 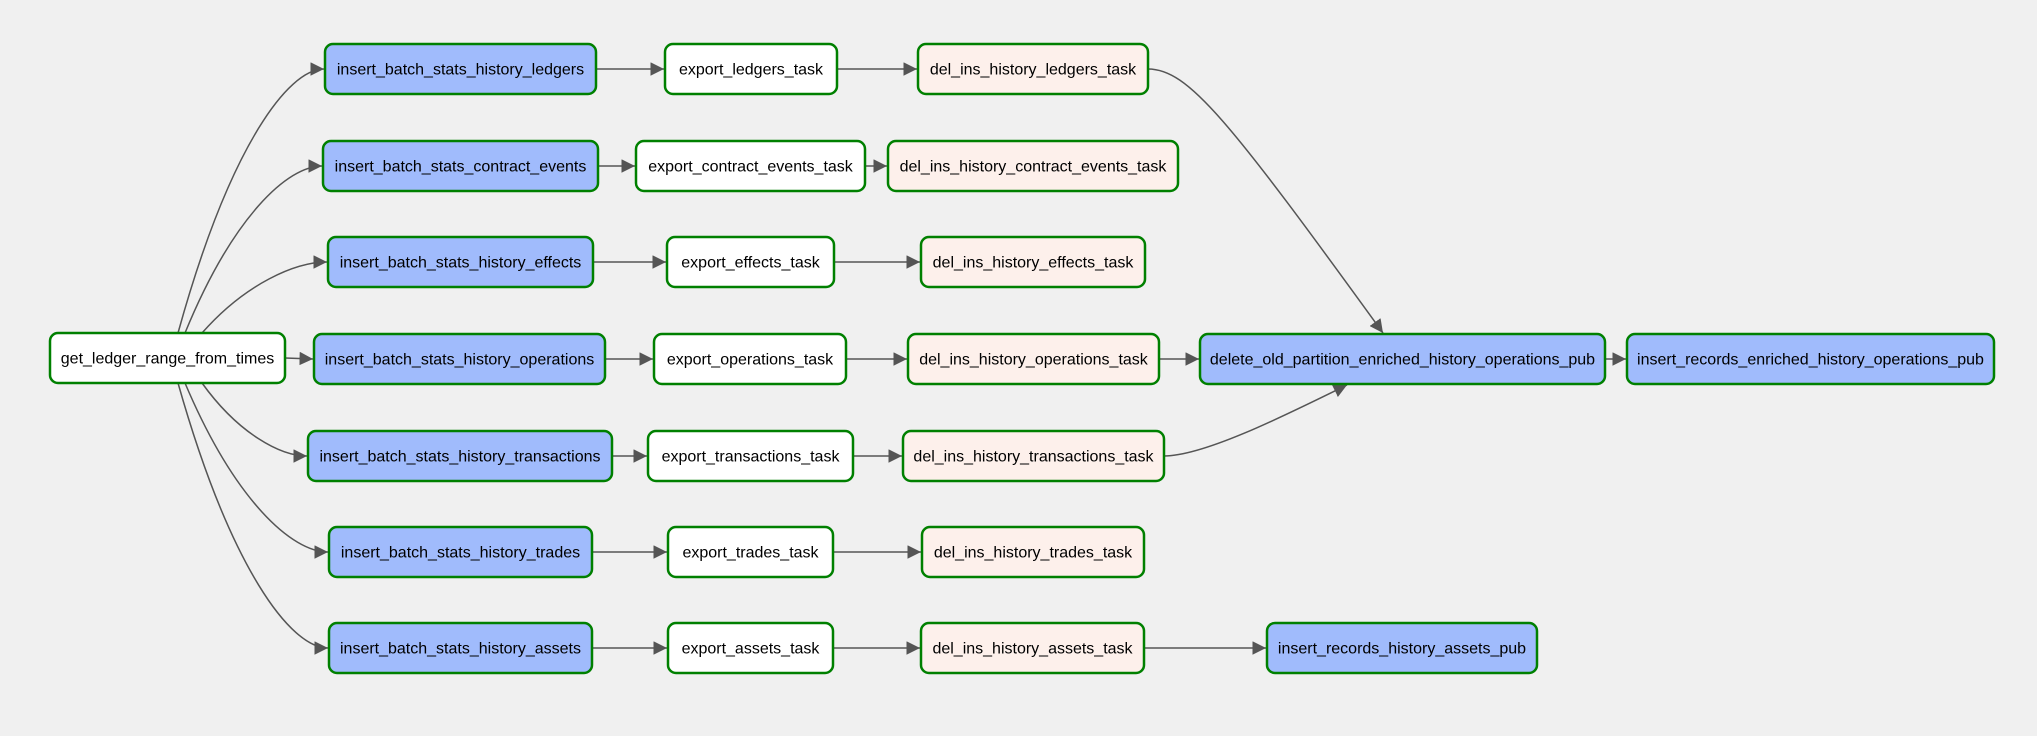 I want to click on task-node-label: insert_batch_stats_history_assets, so click(x=460, y=649).